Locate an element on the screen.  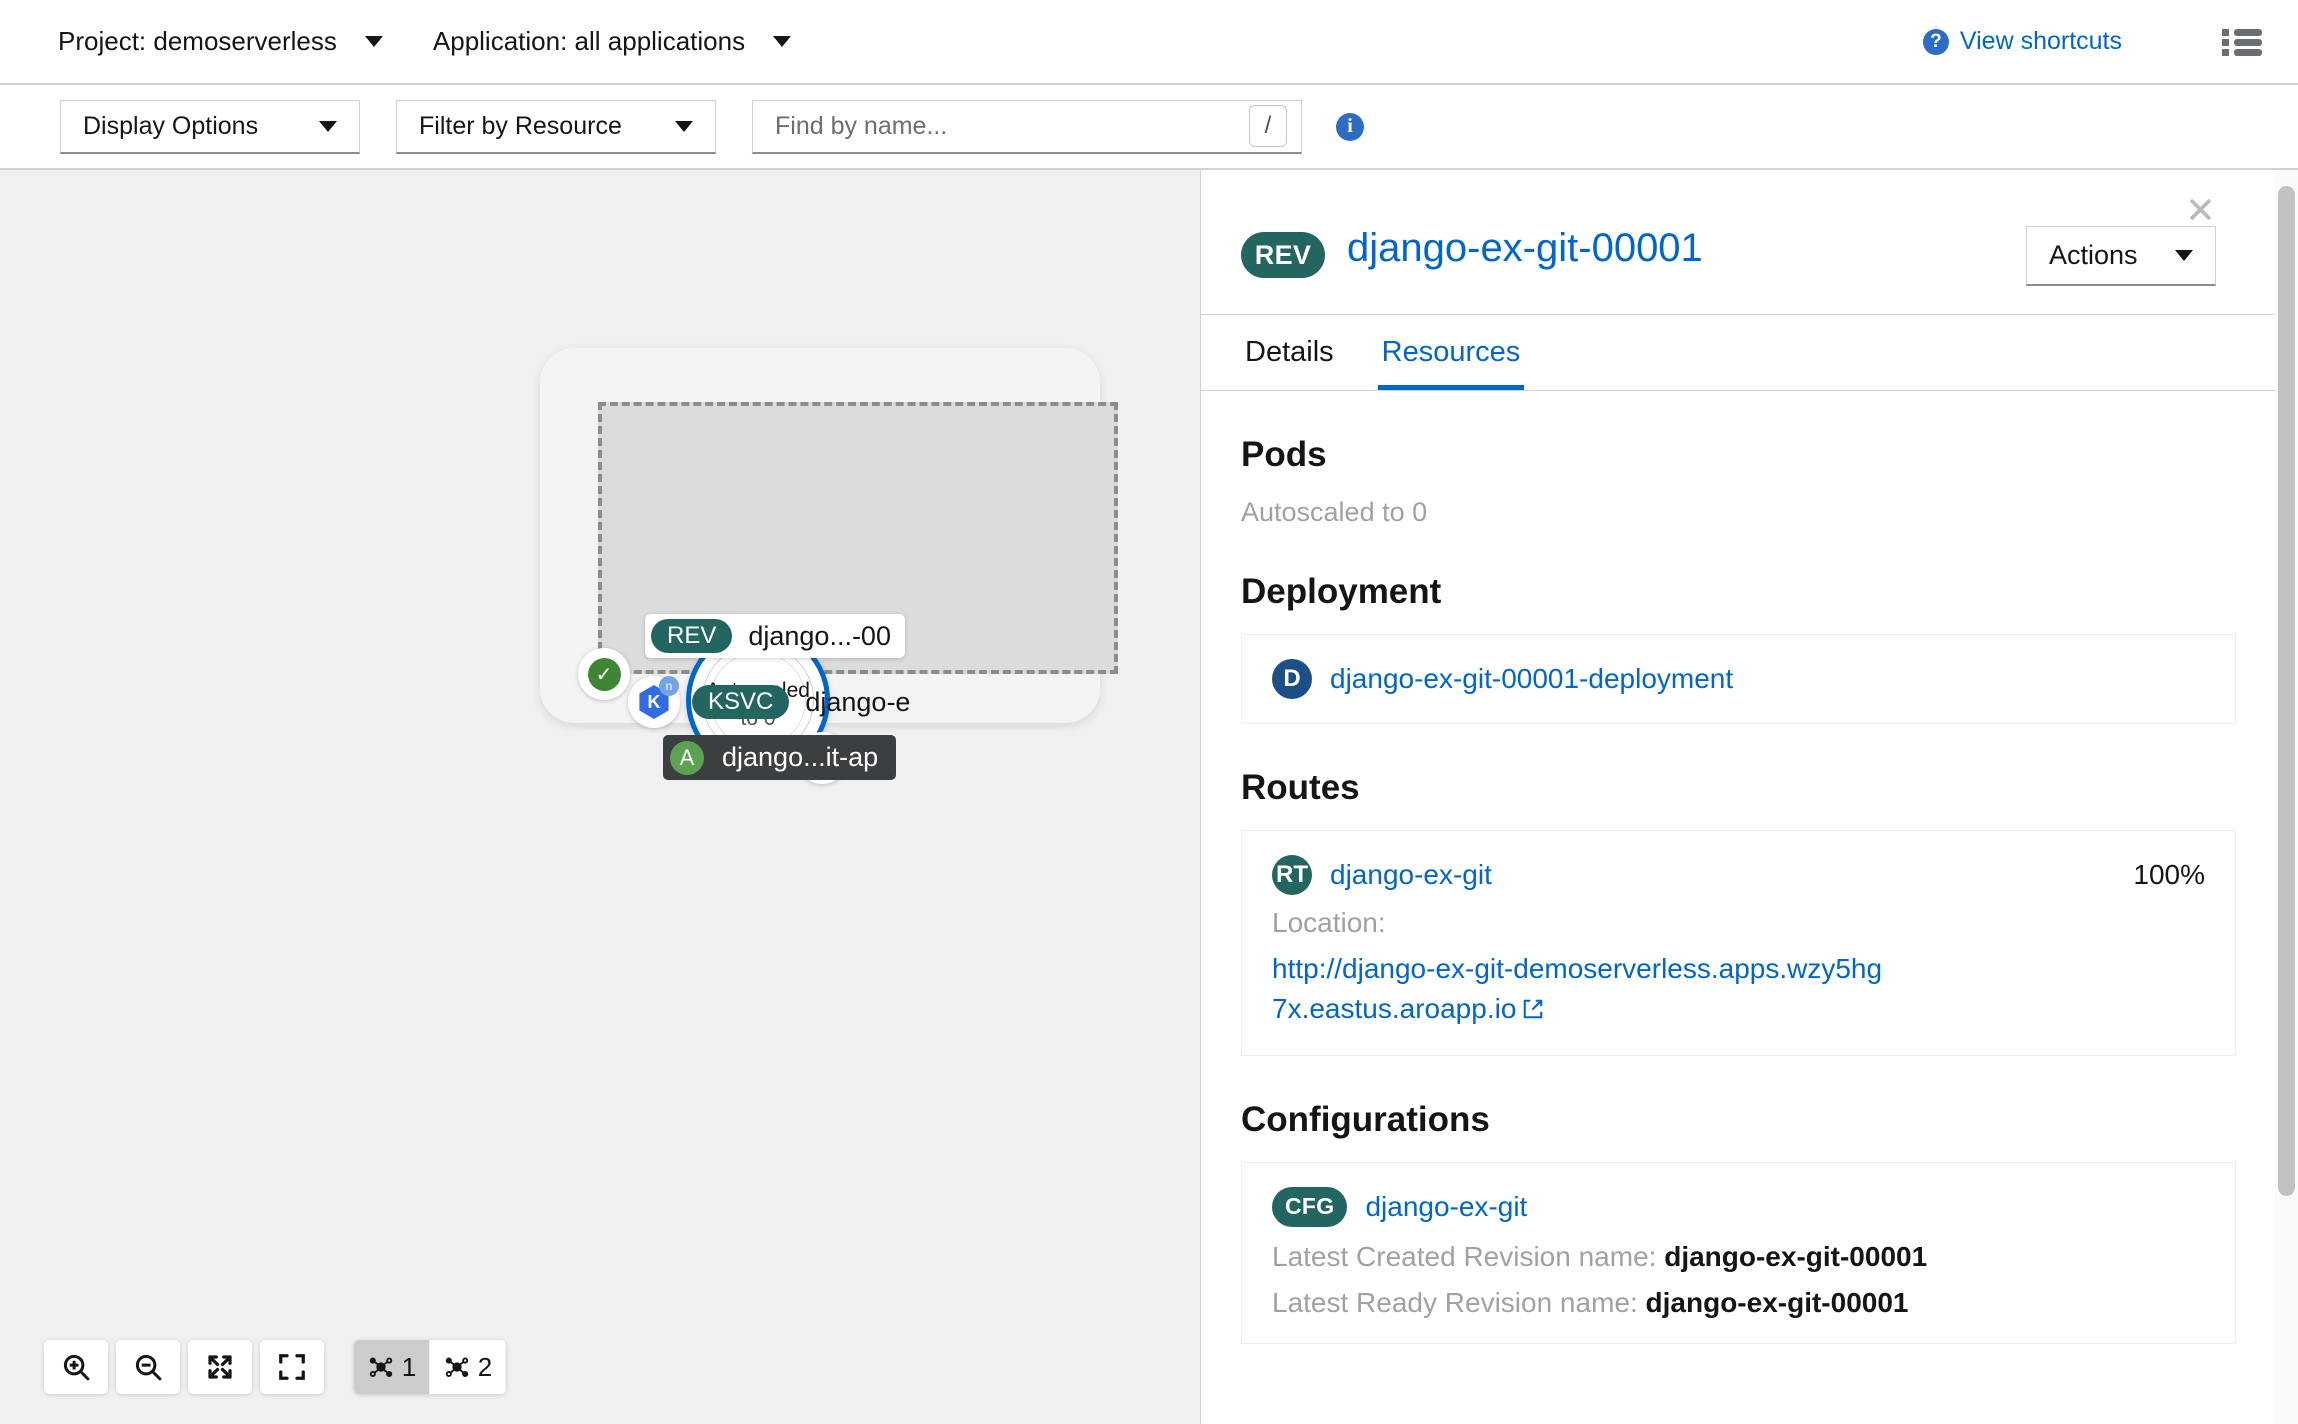
view-shortcuts-label: View shortcuts is located at coordinates (2040, 41).